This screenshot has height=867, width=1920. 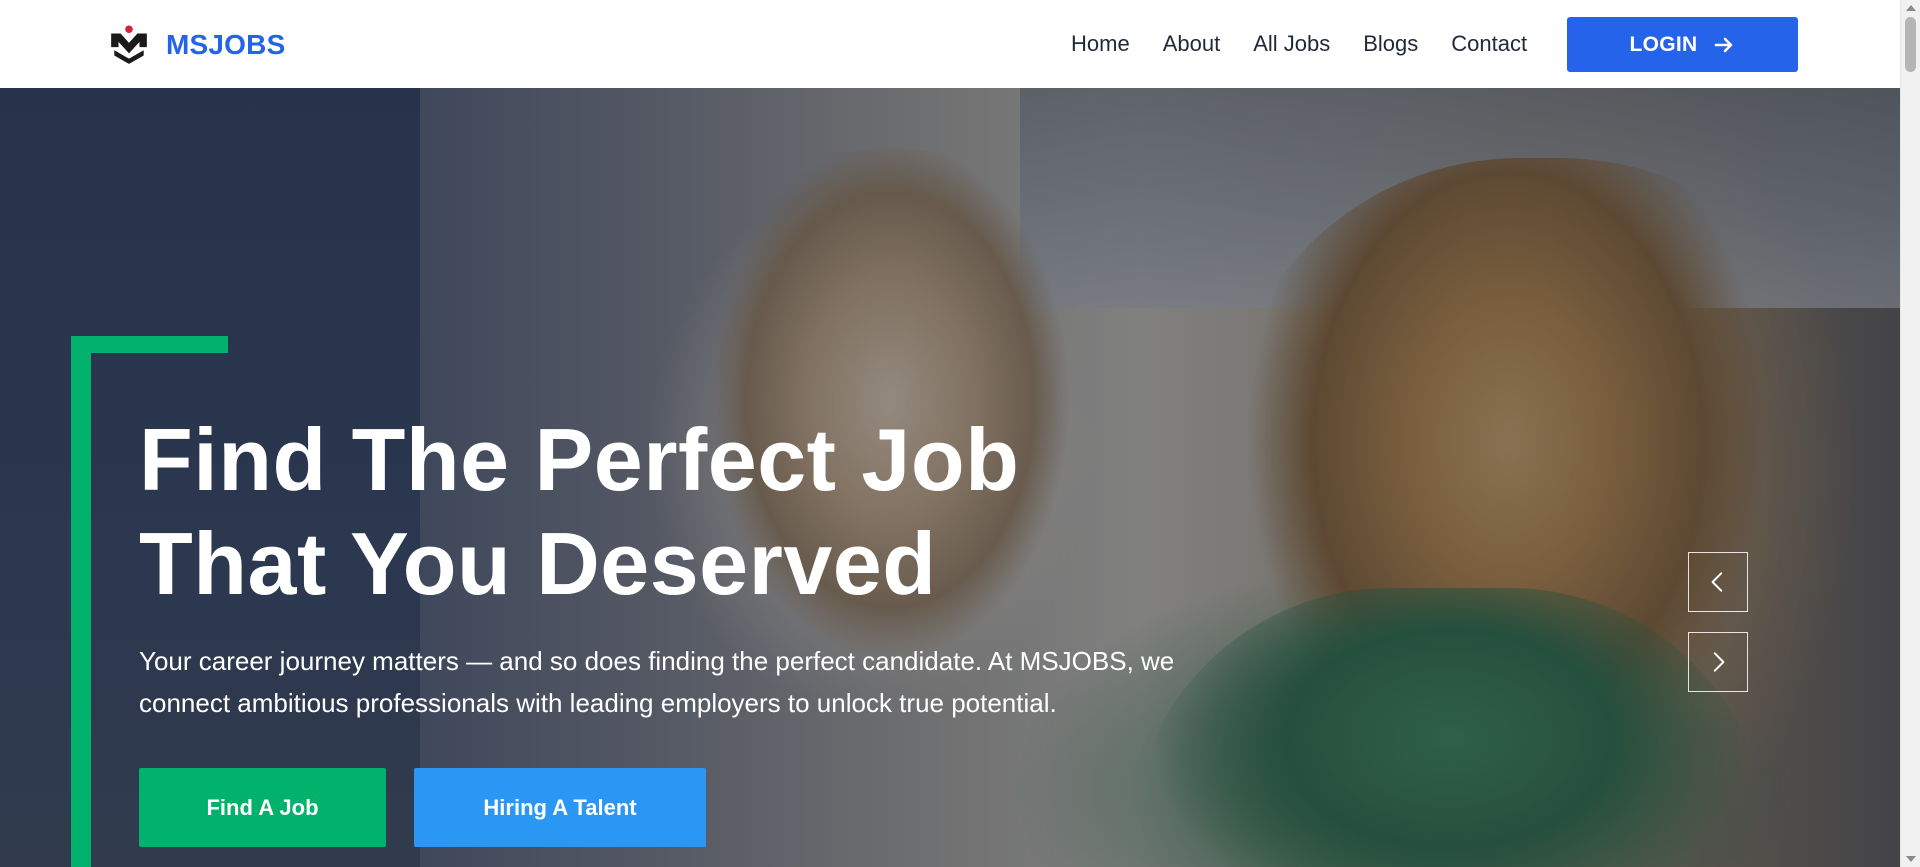 I want to click on chevron-left-icon, so click(x=1717, y=582).